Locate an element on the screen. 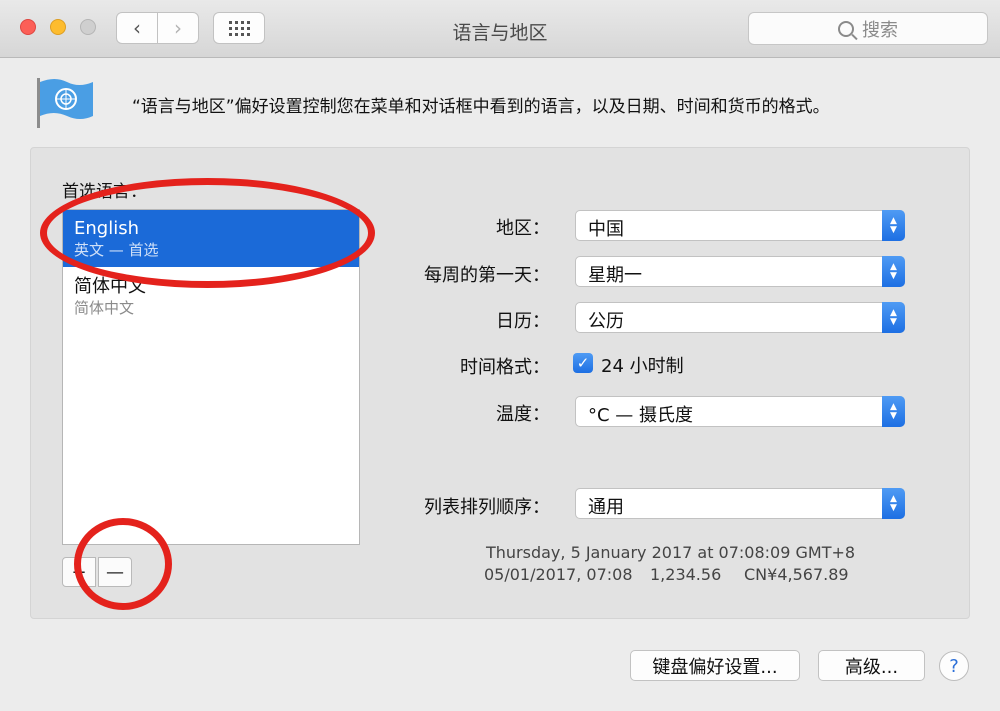 The height and width of the screenshot is (711, 1000). zoom-button is located at coordinates (88, 27).